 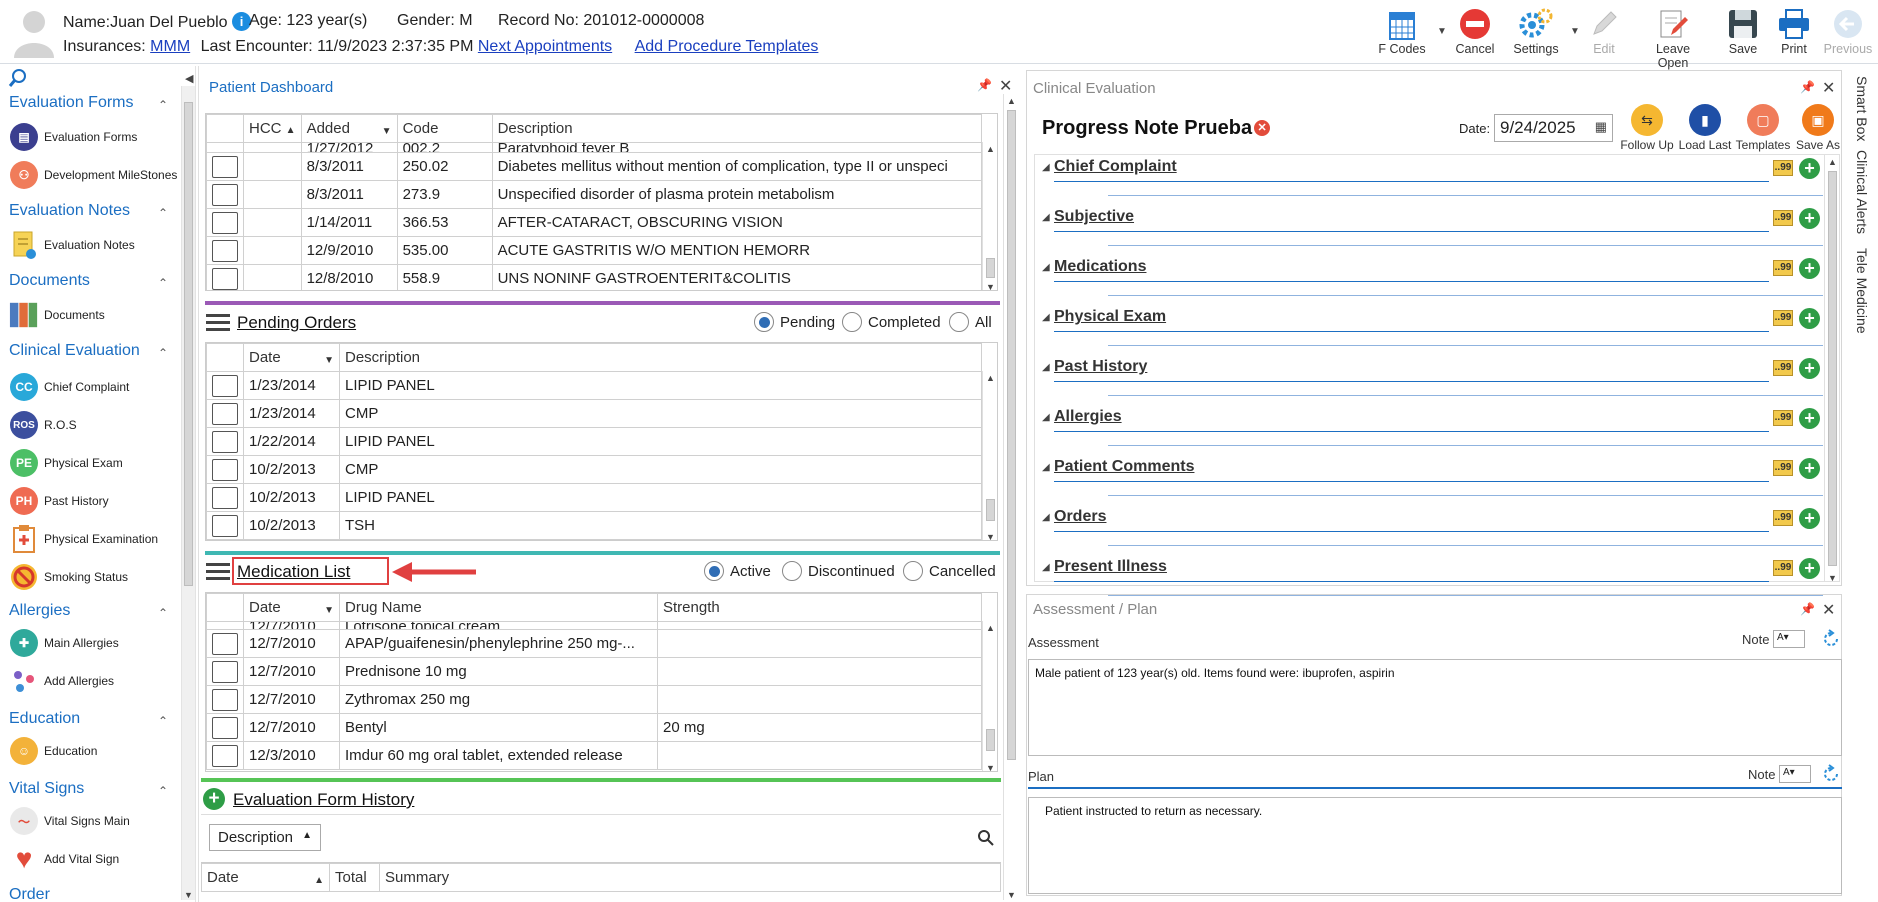 What do you see at coordinates (737, 128) in the screenshot?
I see `column-header-description: Description` at bounding box center [737, 128].